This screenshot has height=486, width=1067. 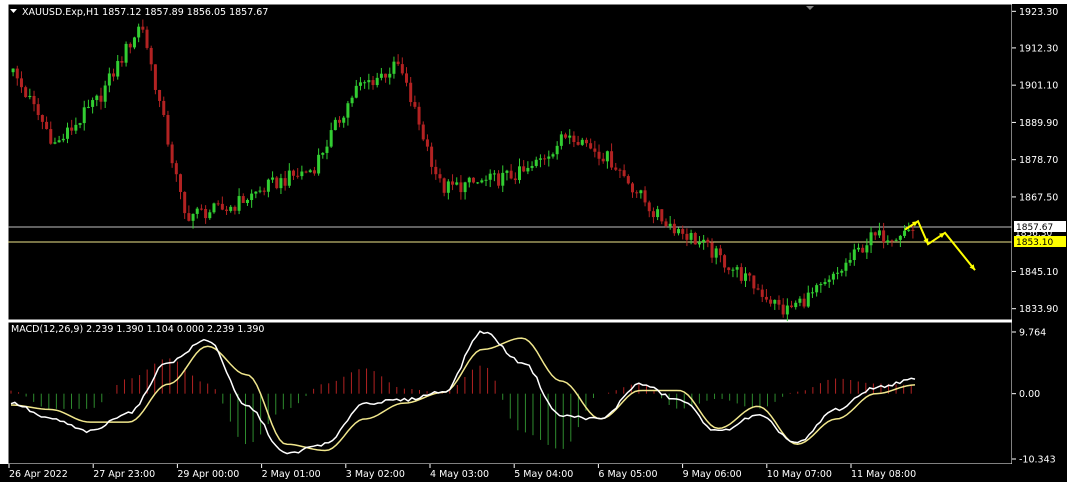 I want to click on price-label: 1912.30, so click(x=1038, y=48).